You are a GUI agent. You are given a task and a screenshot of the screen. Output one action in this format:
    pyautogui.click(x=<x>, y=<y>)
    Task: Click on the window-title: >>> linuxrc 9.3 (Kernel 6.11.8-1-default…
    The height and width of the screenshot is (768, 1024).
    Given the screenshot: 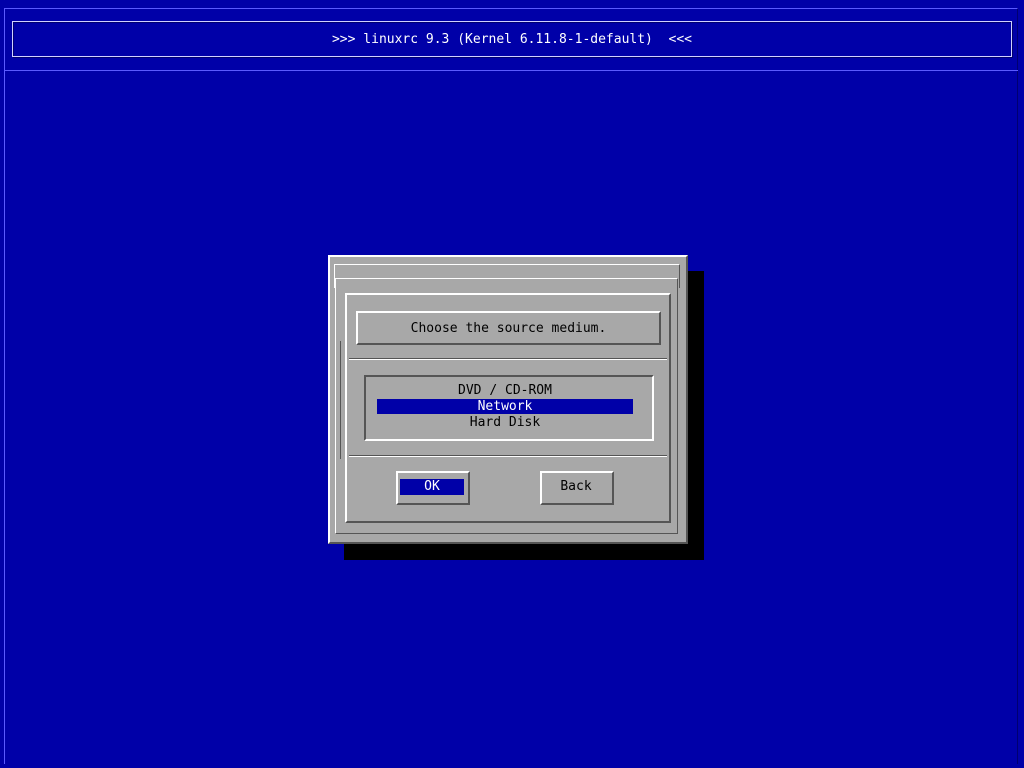 What is the action you would take?
    pyautogui.click(x=512, y=39)
    